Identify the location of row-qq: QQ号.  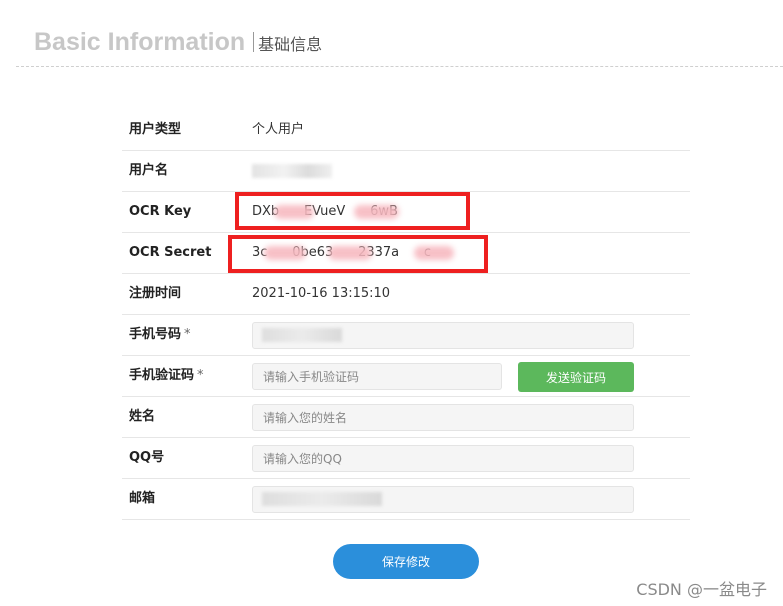
(406, 458).